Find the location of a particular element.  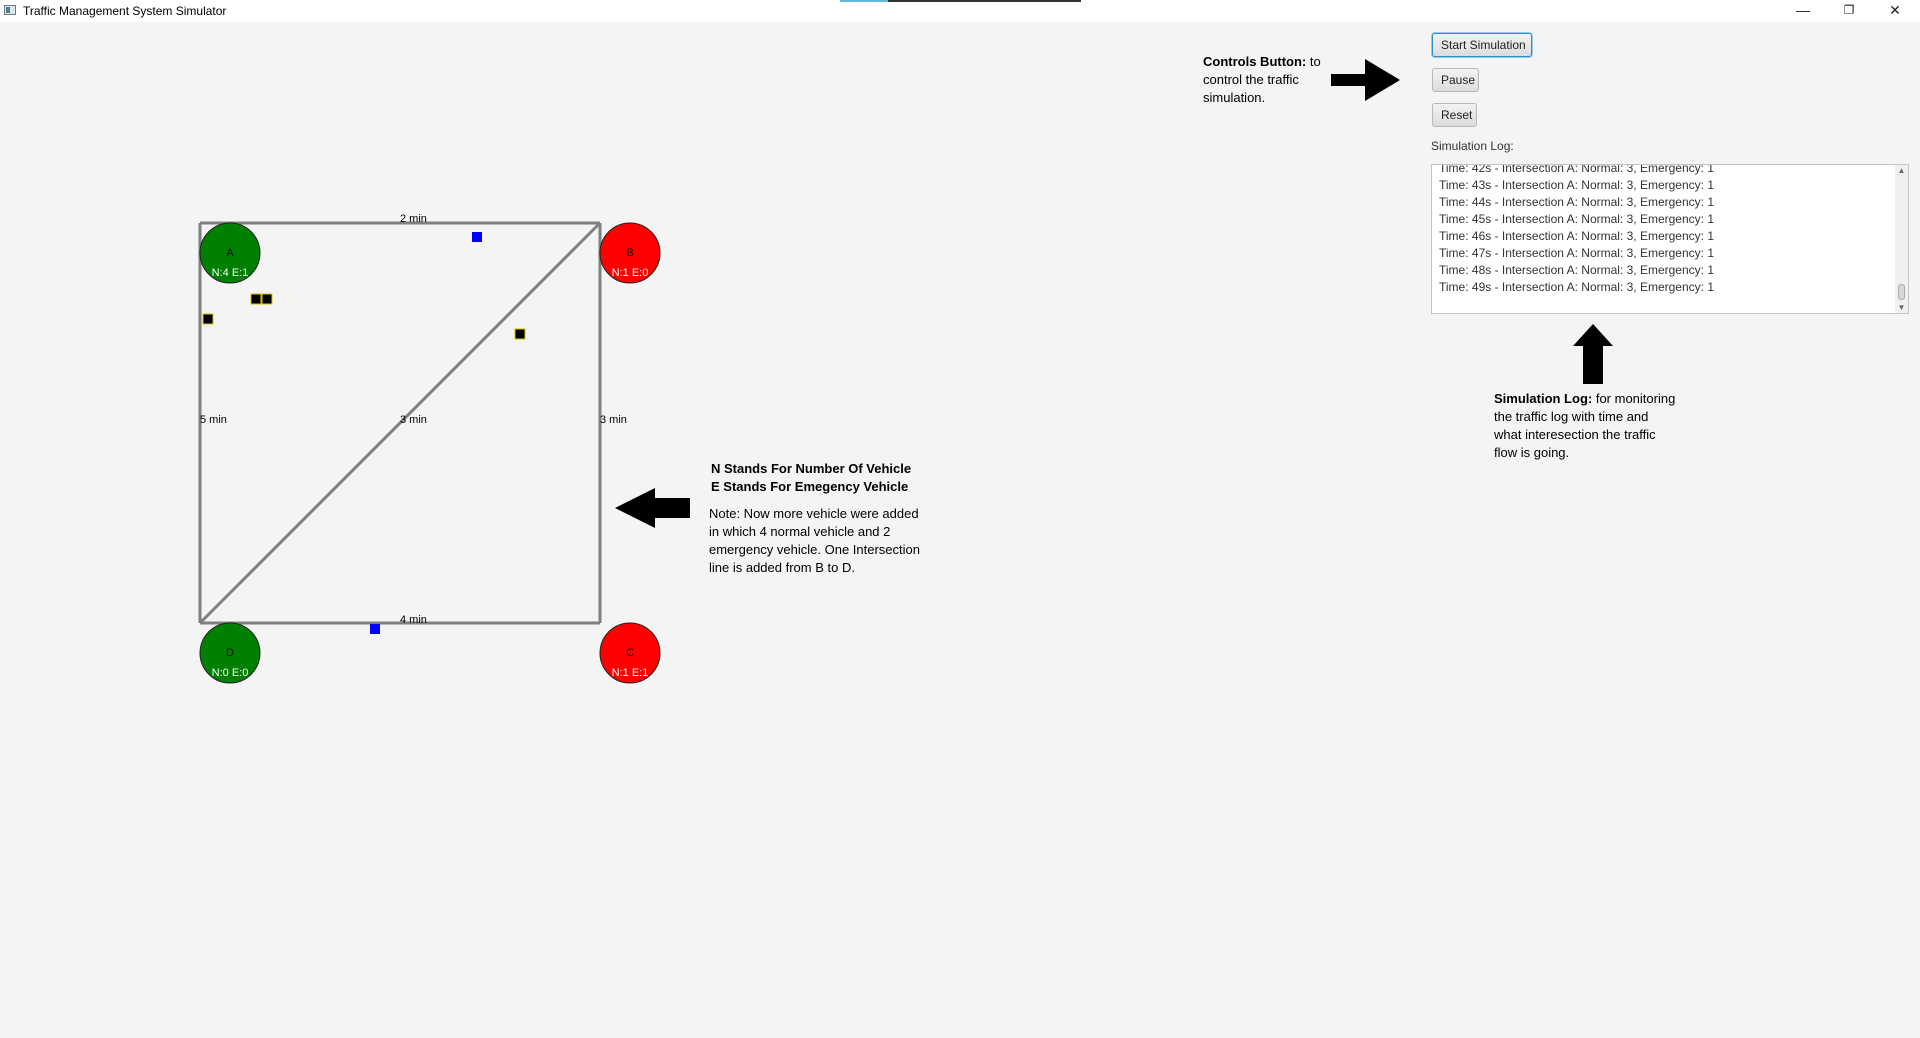

titlebar-dark-bar is located at coordinates (984, 1).